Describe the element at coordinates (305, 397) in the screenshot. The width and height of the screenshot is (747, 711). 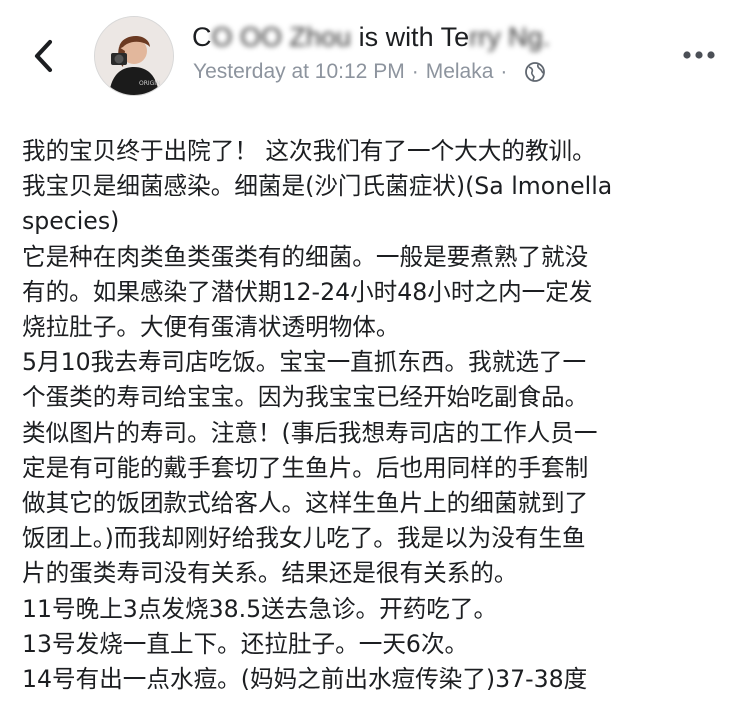
I see `post-line: 个蛋类的寿司给宝宝。因为我宝宝已经开始吃副食品。` at that location.